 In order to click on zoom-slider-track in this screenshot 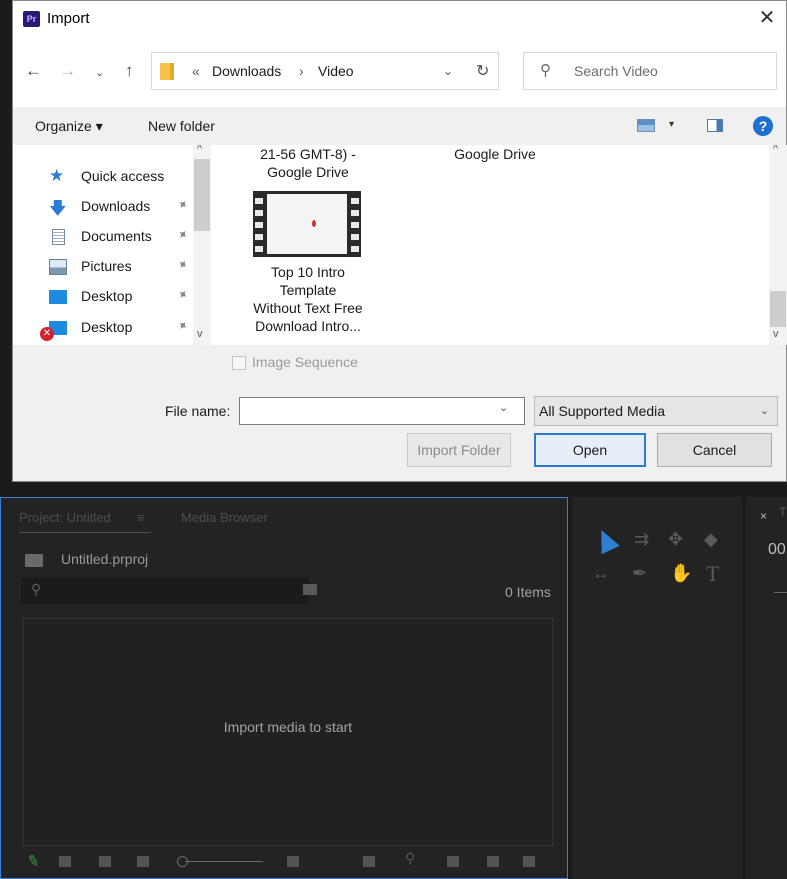, I will do `click(224, 861)`.